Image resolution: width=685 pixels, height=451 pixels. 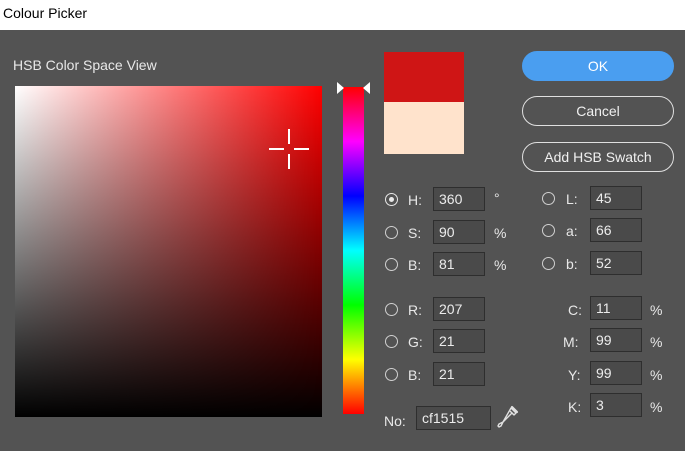 I want to click on magenta-field, so click(x=616, y=340).